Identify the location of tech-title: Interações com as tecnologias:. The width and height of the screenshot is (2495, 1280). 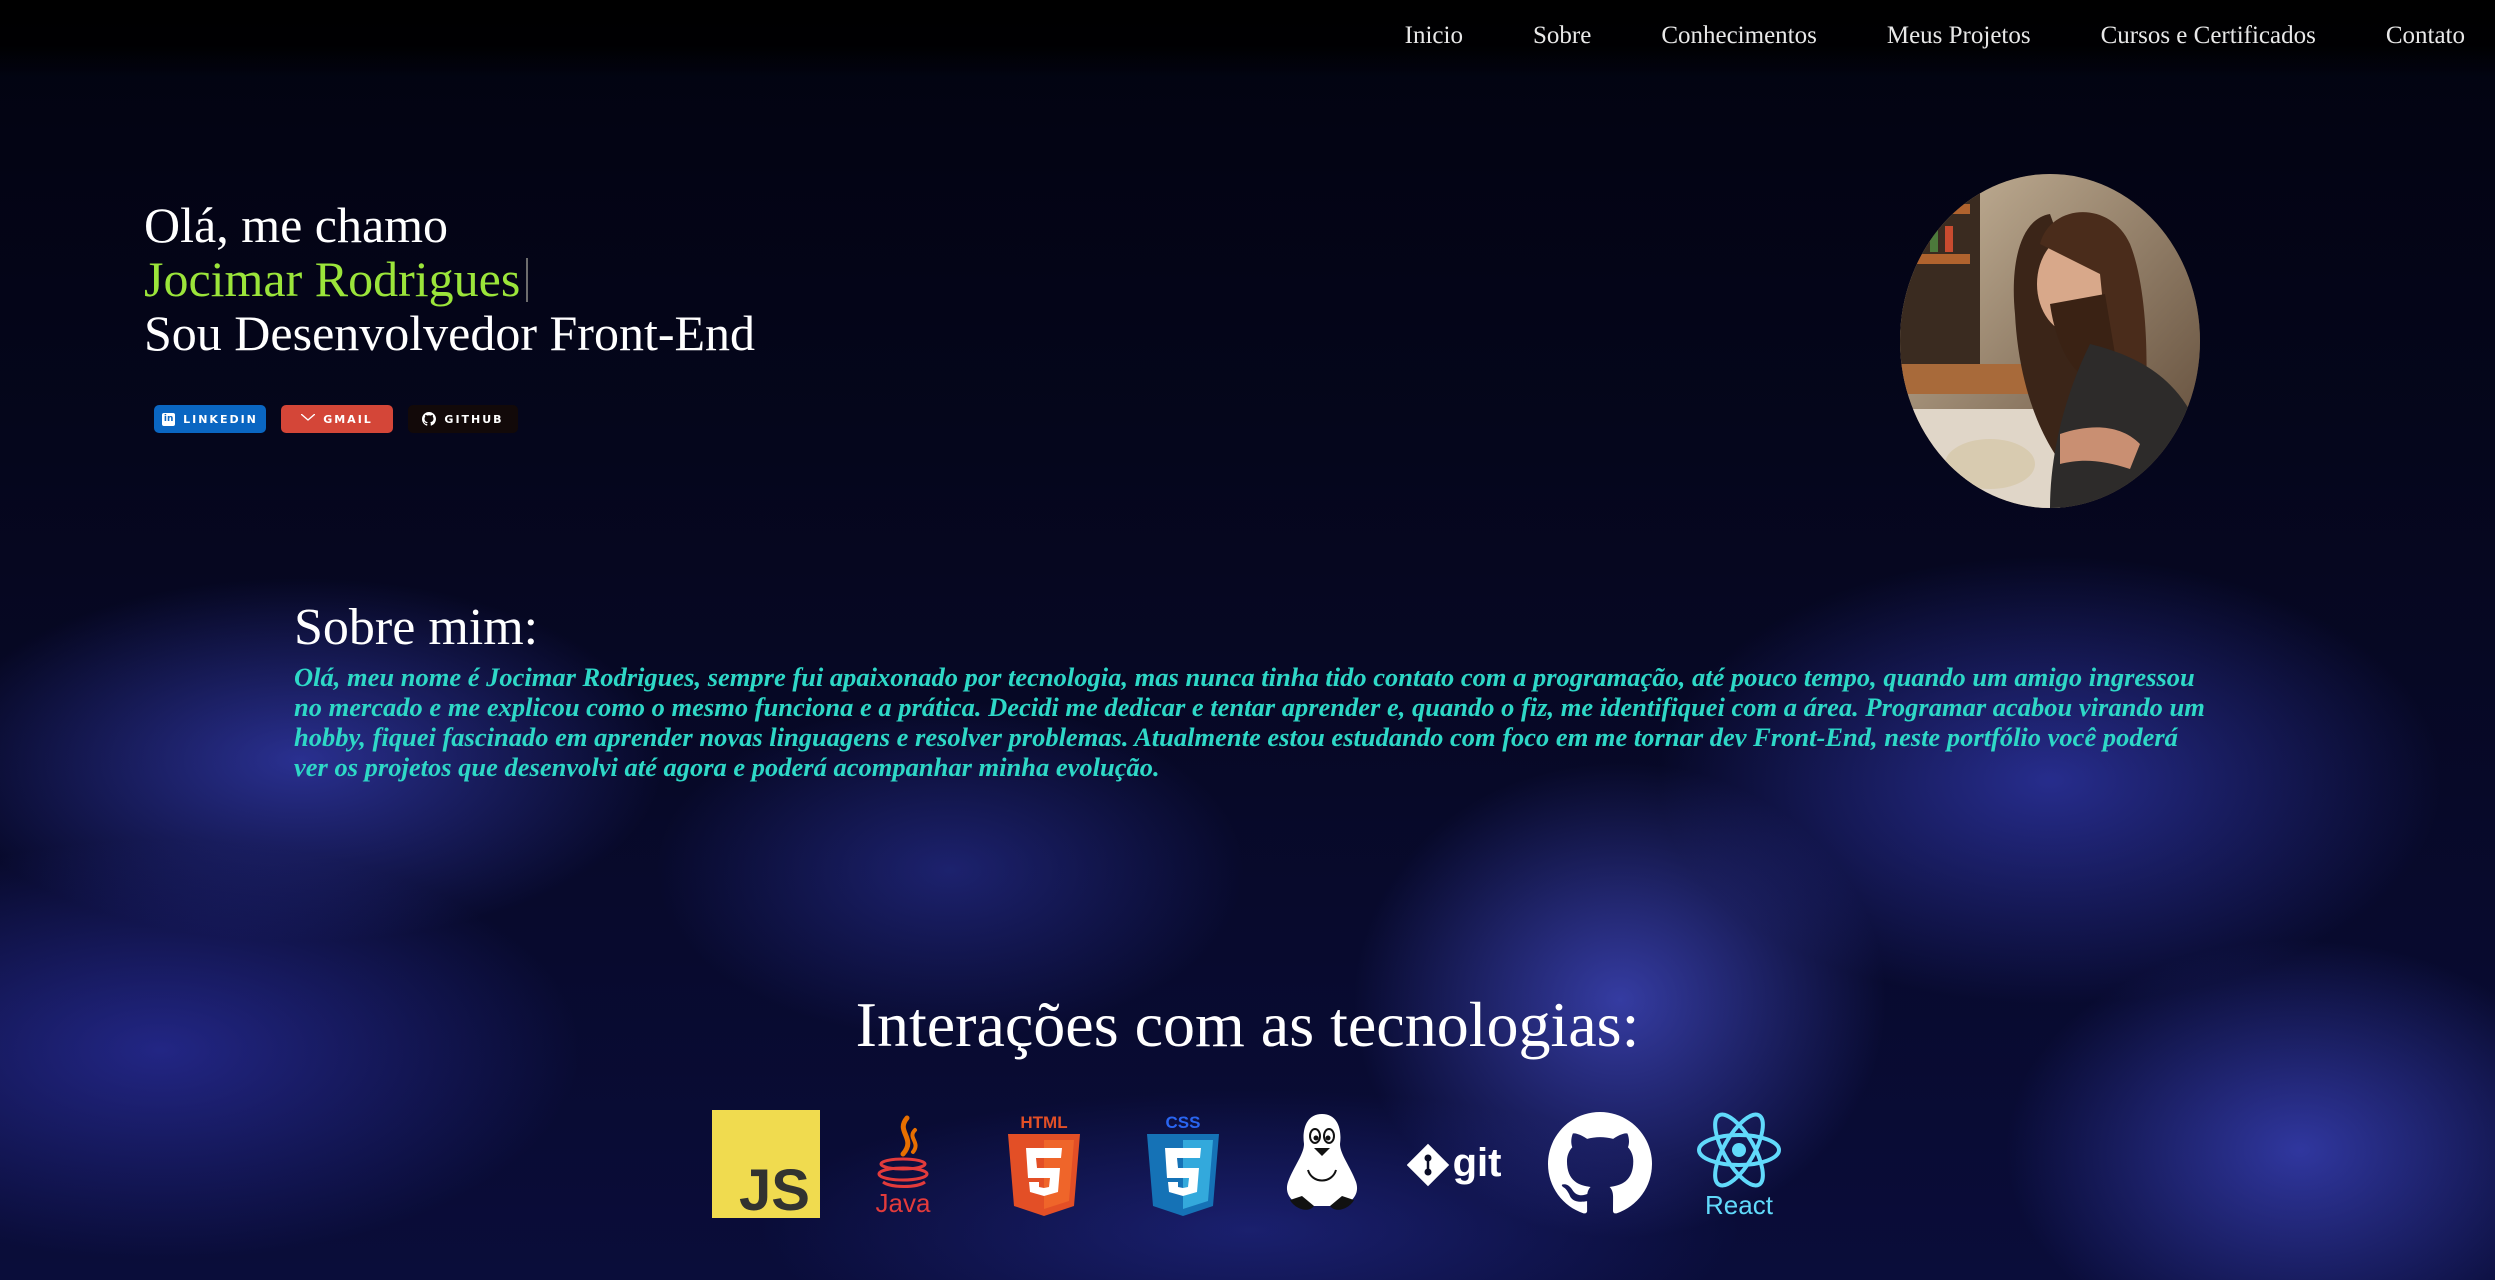
(1247, 1024).